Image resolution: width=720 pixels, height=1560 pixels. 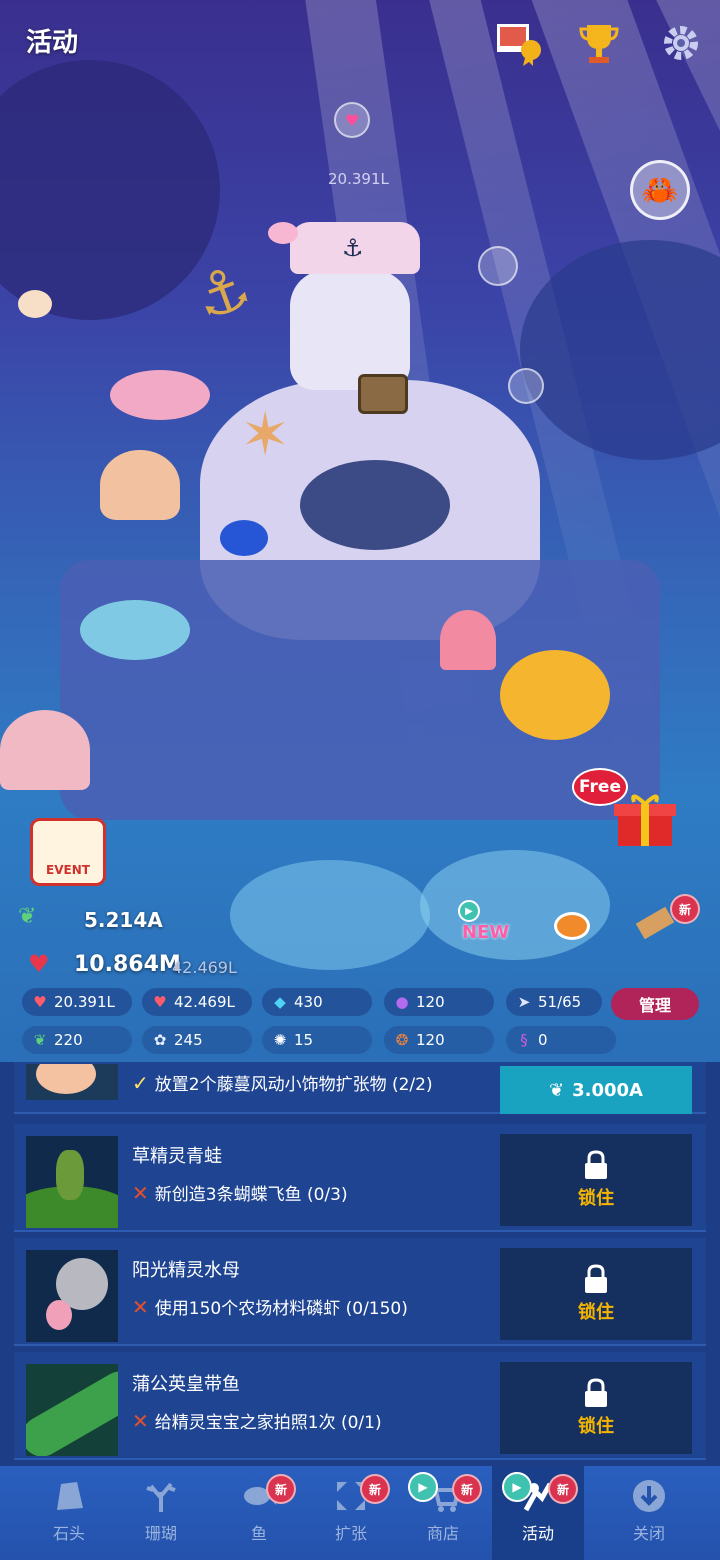 I want to click on tab-label: 商店, so click(x=442, y=1533).